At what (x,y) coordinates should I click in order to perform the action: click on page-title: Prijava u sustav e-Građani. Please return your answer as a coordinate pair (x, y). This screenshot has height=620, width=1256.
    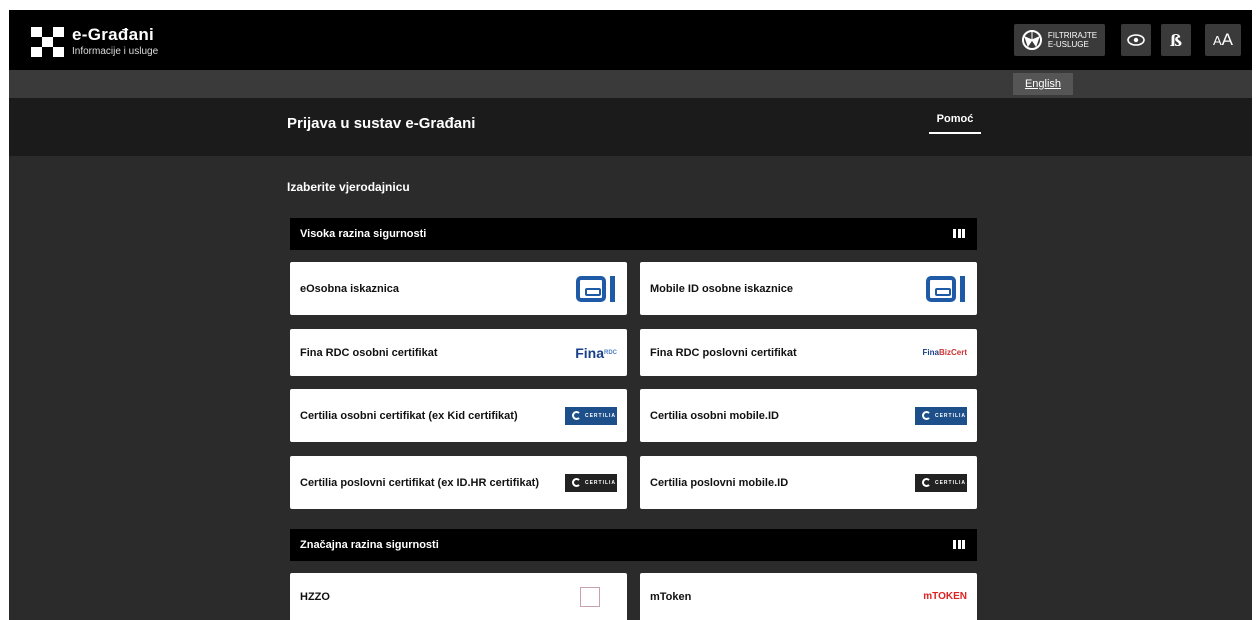
    Looking at the image, I should click on (381, 123).